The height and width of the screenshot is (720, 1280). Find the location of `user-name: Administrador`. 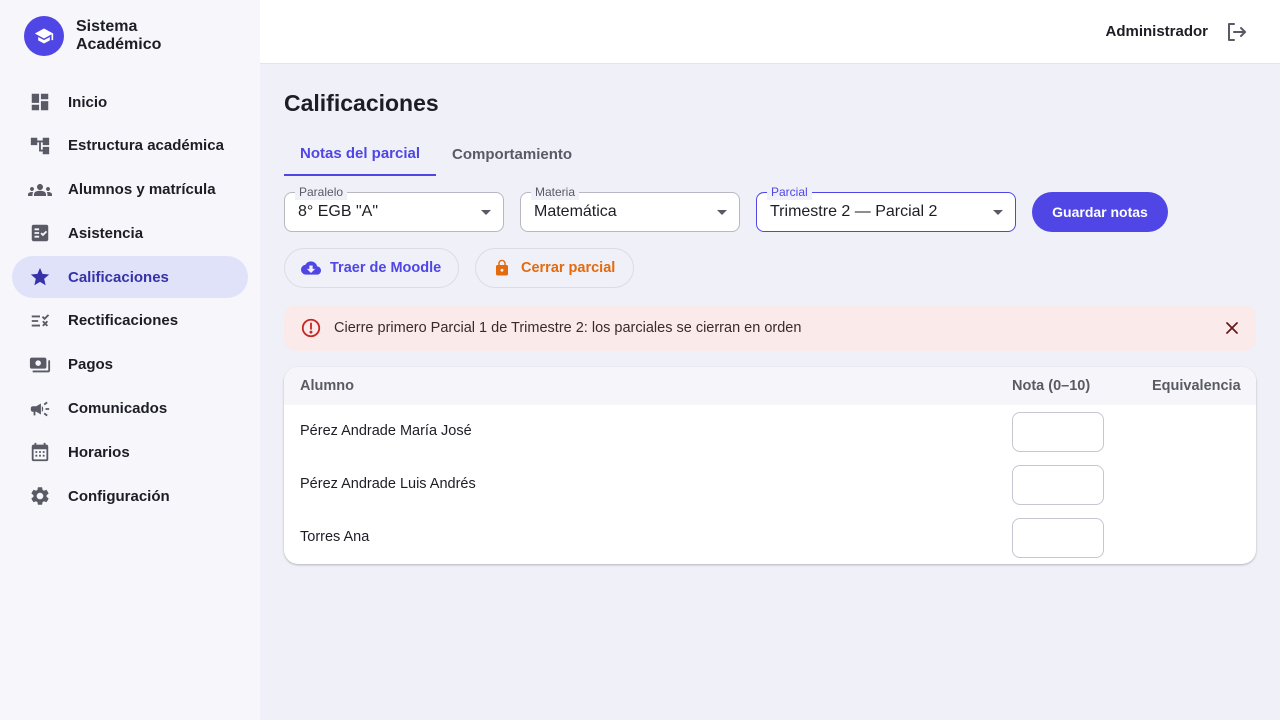

user-name: Administrador is located at coordinates (1156, 31).